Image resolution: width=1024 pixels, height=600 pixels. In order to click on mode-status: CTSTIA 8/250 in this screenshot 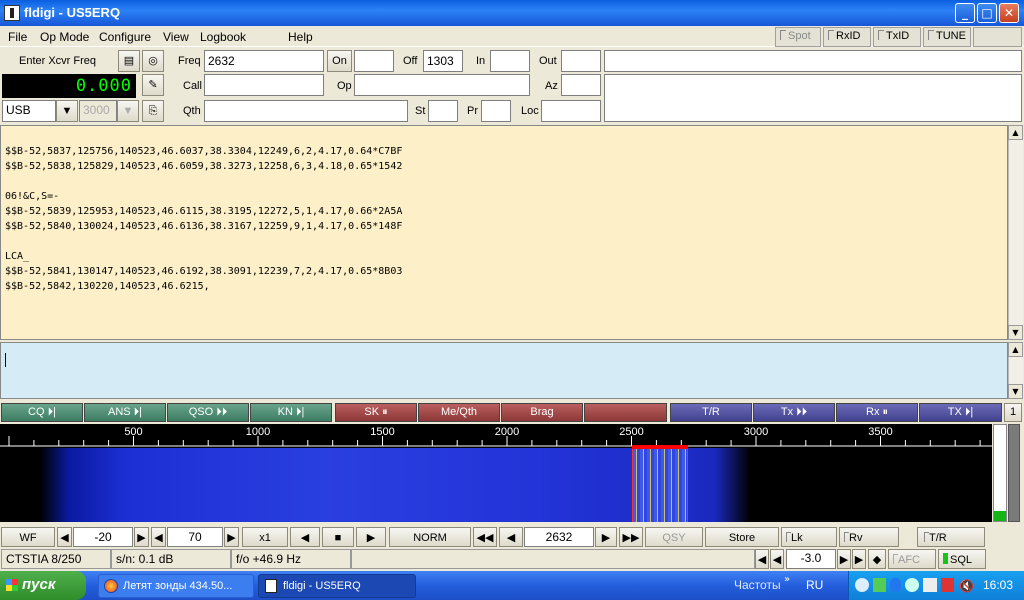, I will do `click(56, 559)`.